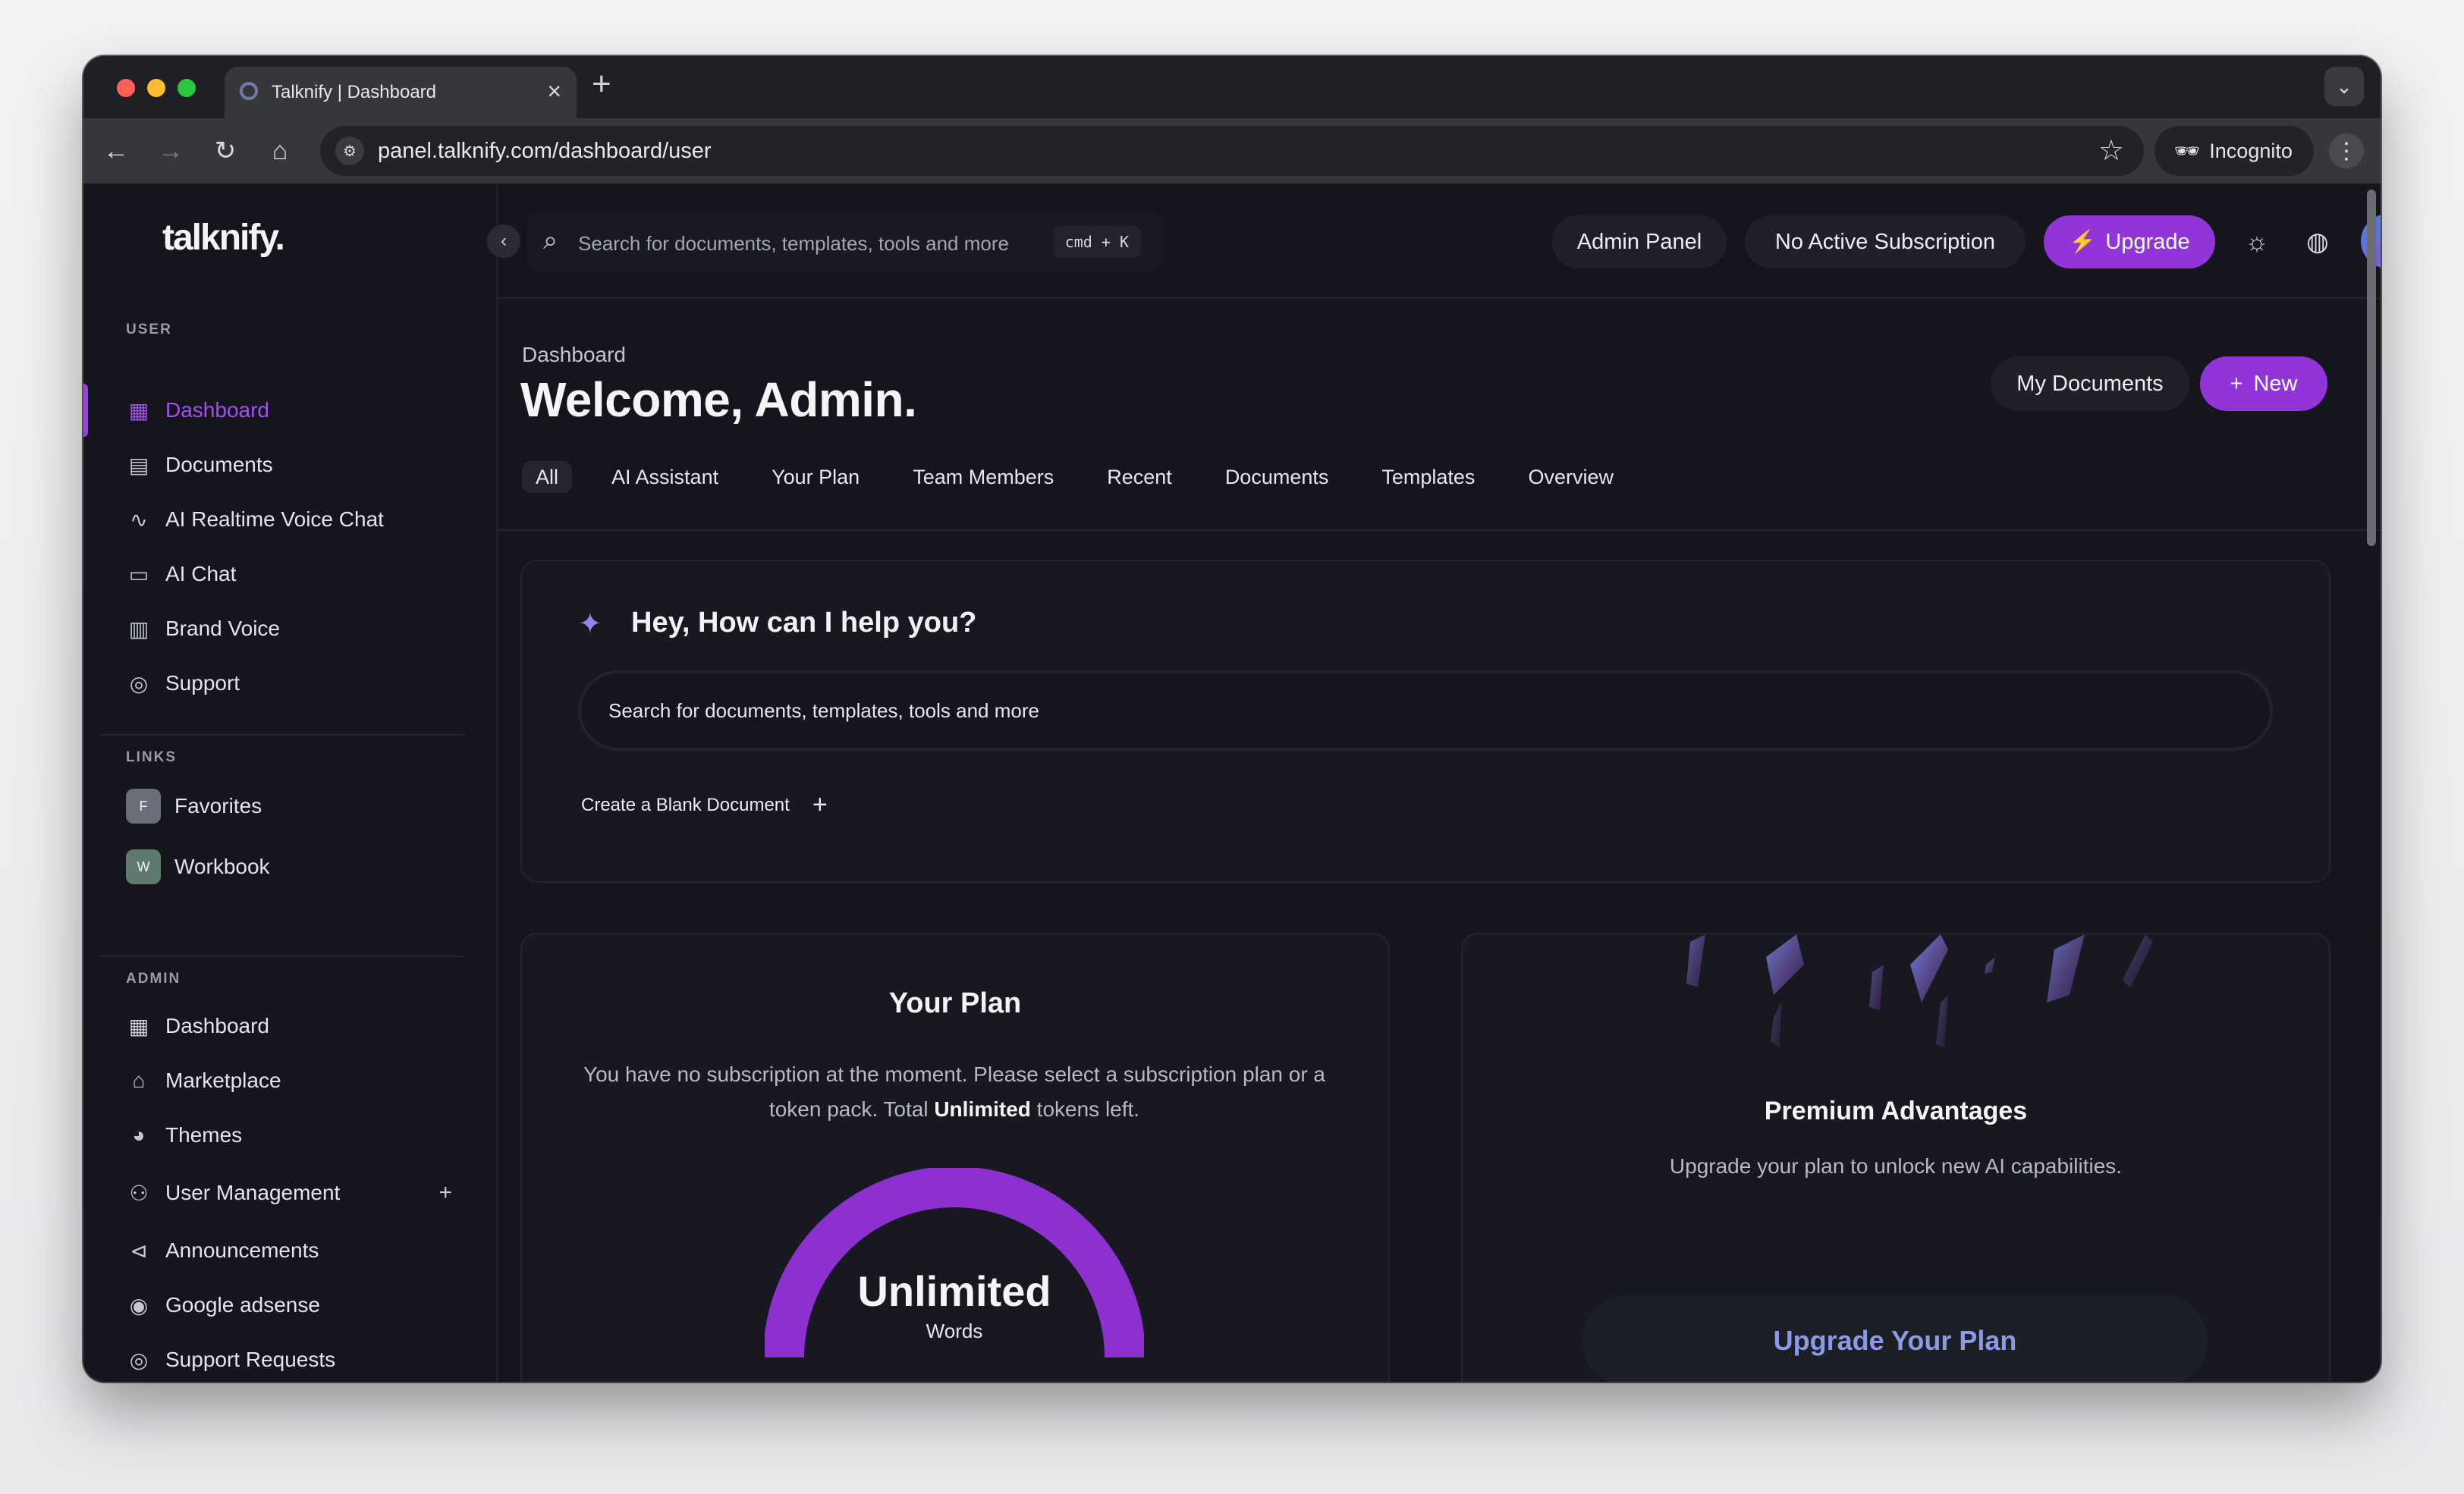 The width and height of the screenshot is (2464, 1494). Describe the element at coordinates (204, 1135) in the screenshot. I see `sidebar-item-label: Themes` at that location.